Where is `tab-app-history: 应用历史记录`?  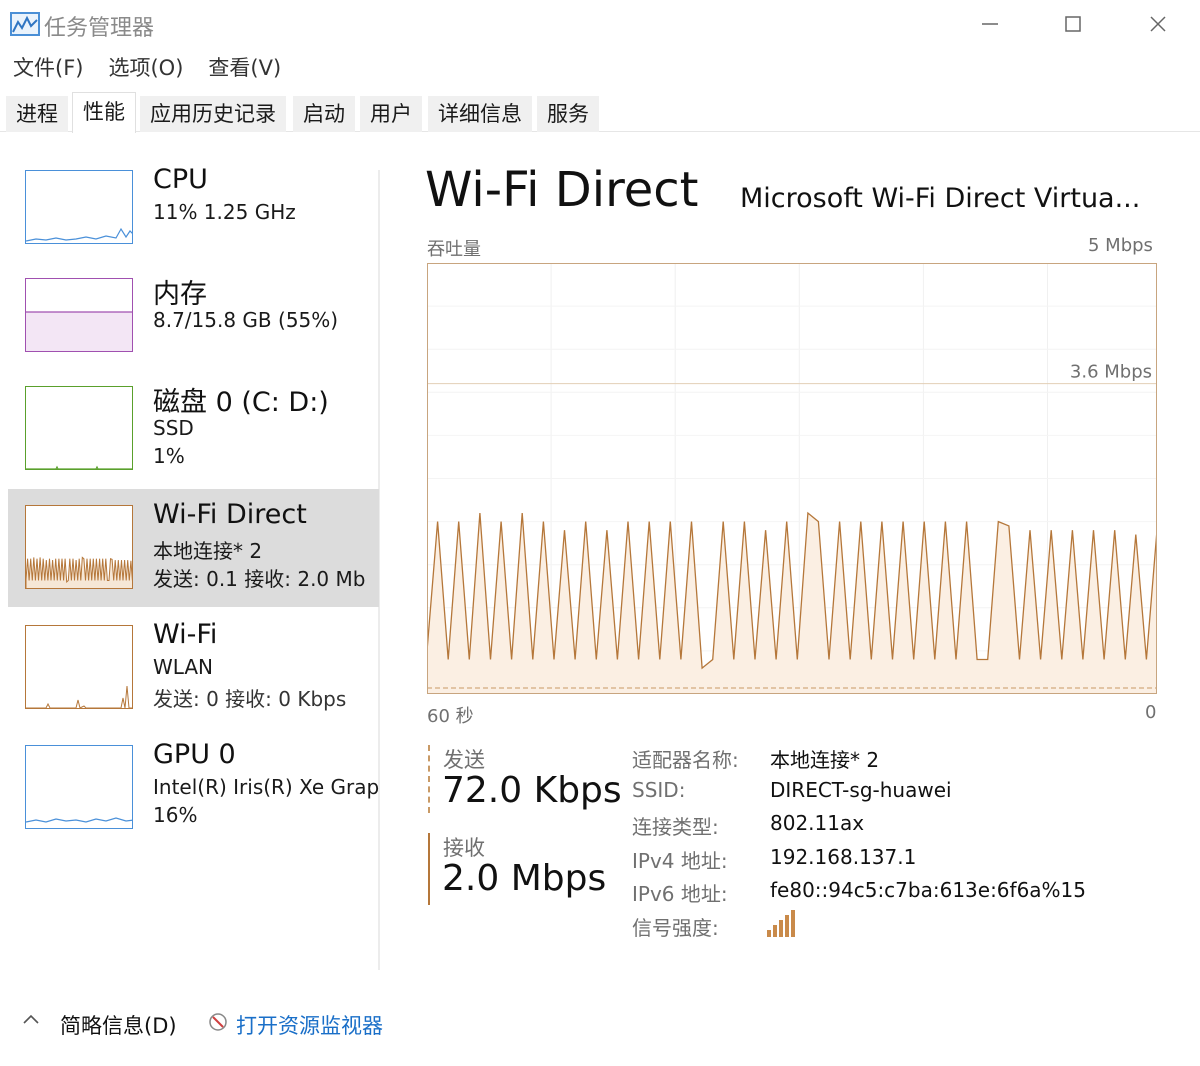 tab-app-history: 应用历史记录 is located at coordinates (213, 114).